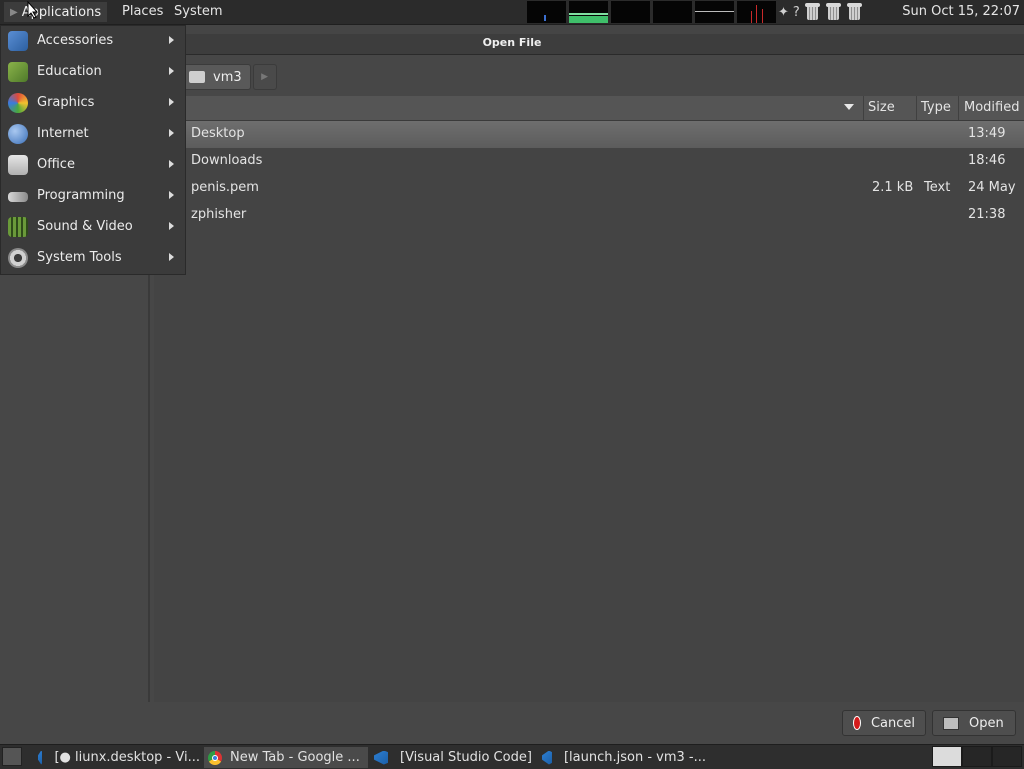 The image size is (1024, 769). I want to click on sort-descending-icon, so click(849, 107).